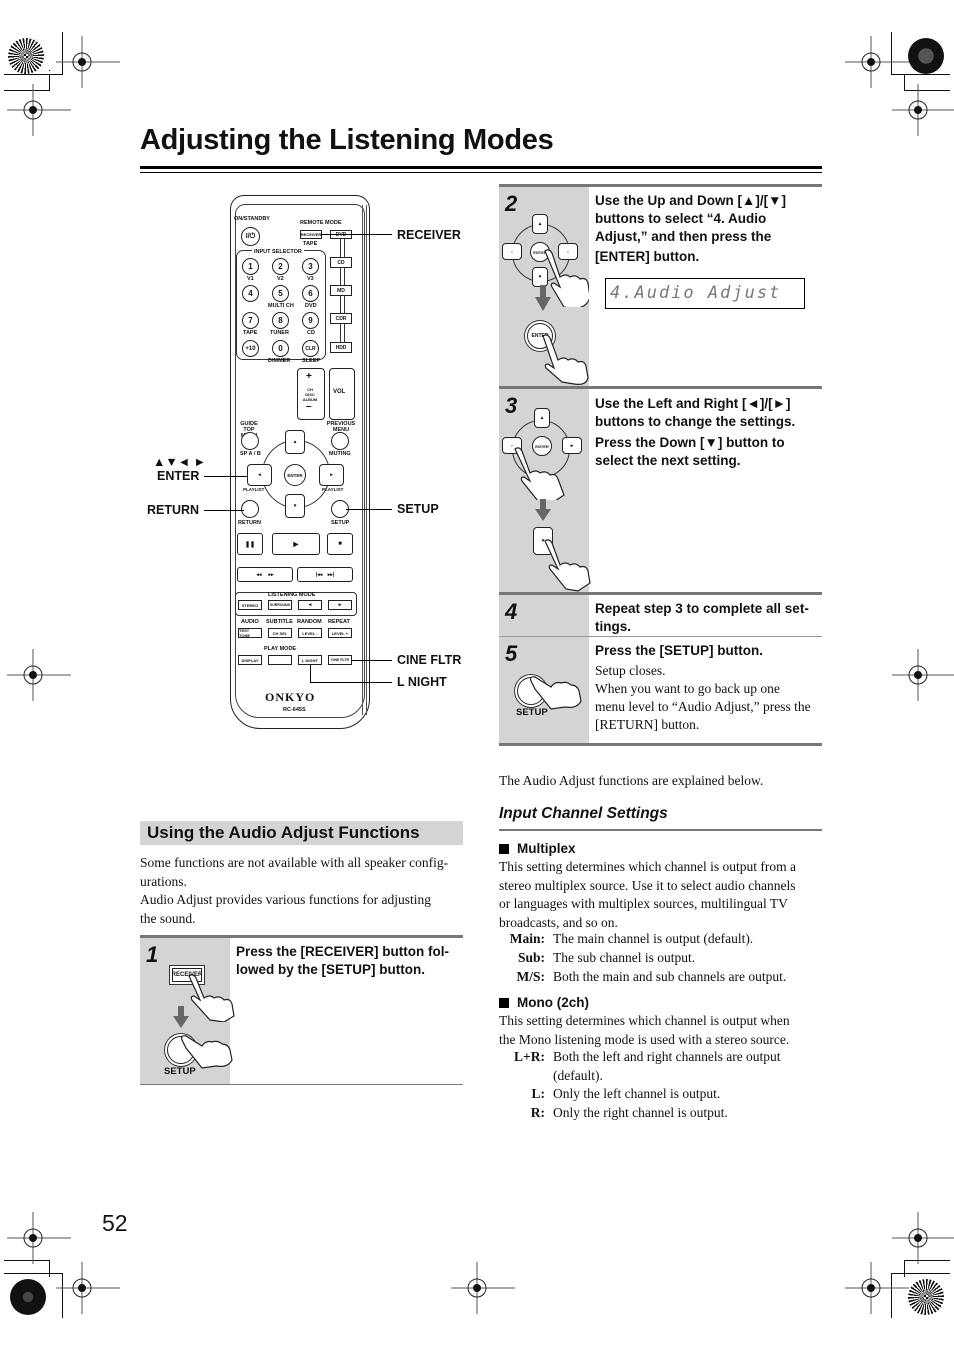  Describe the element at coordinates (339, 392) in the screenshot. I see `label-vol: VOL` at that location.